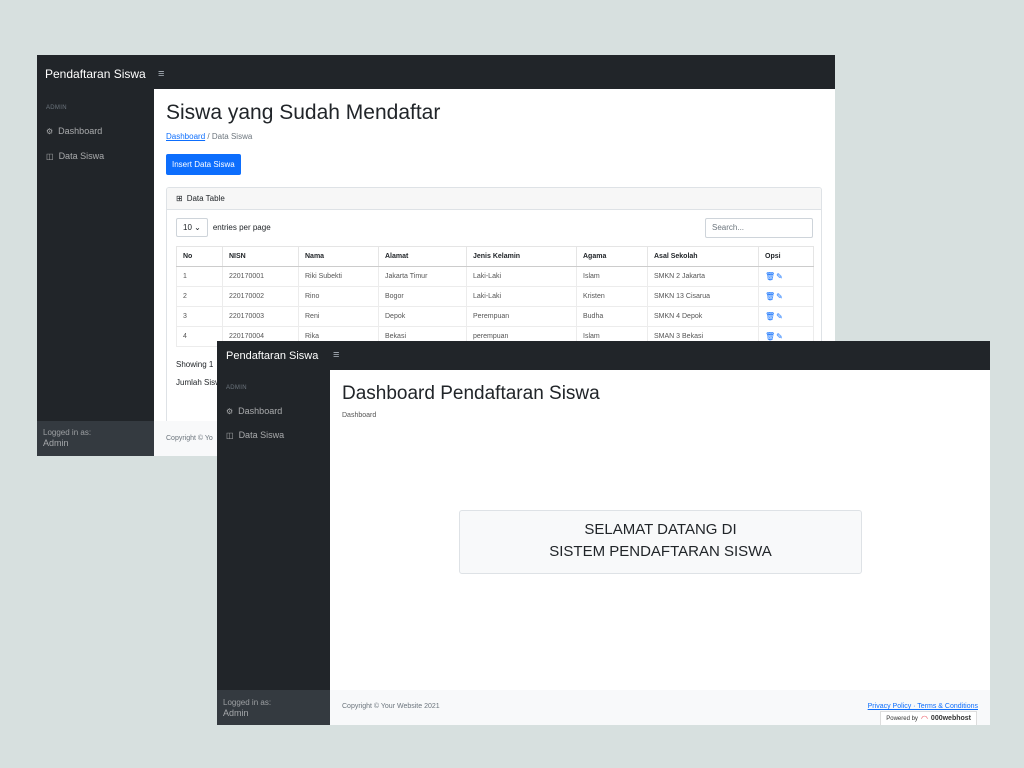  What do you see at coordinates (902, 718) in the screenshot?
I see `powered-by-label: Powered by` at bounding box center [902, 718].